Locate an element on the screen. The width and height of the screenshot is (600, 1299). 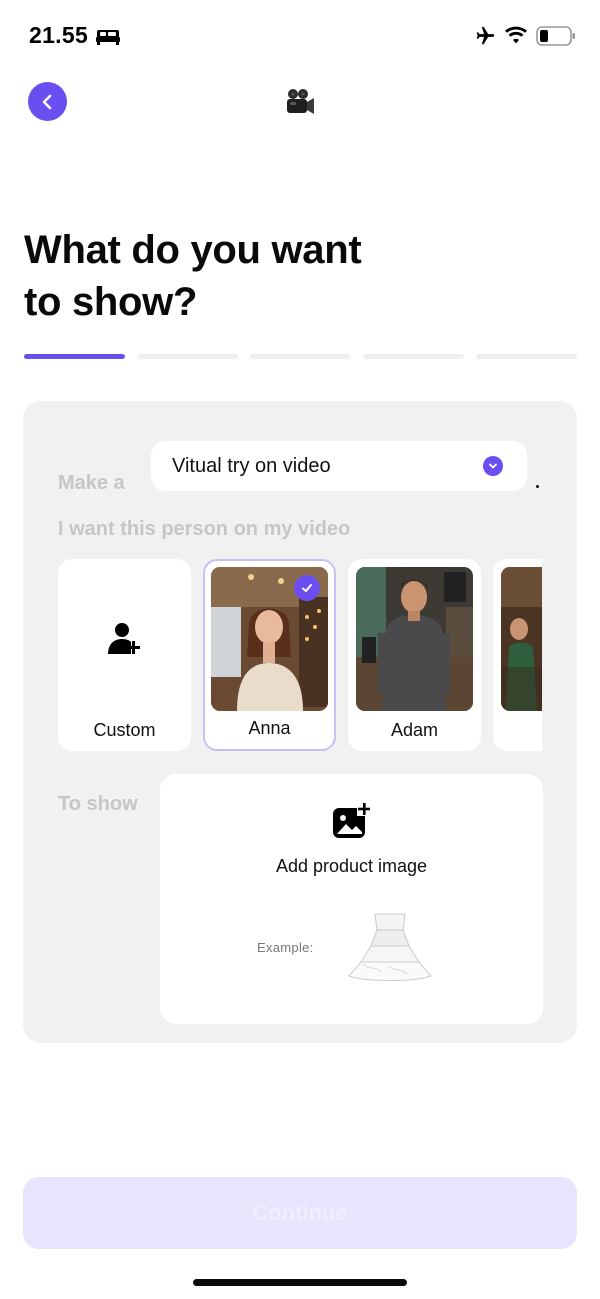
show-label: To show is located at coordinates (98, 804).